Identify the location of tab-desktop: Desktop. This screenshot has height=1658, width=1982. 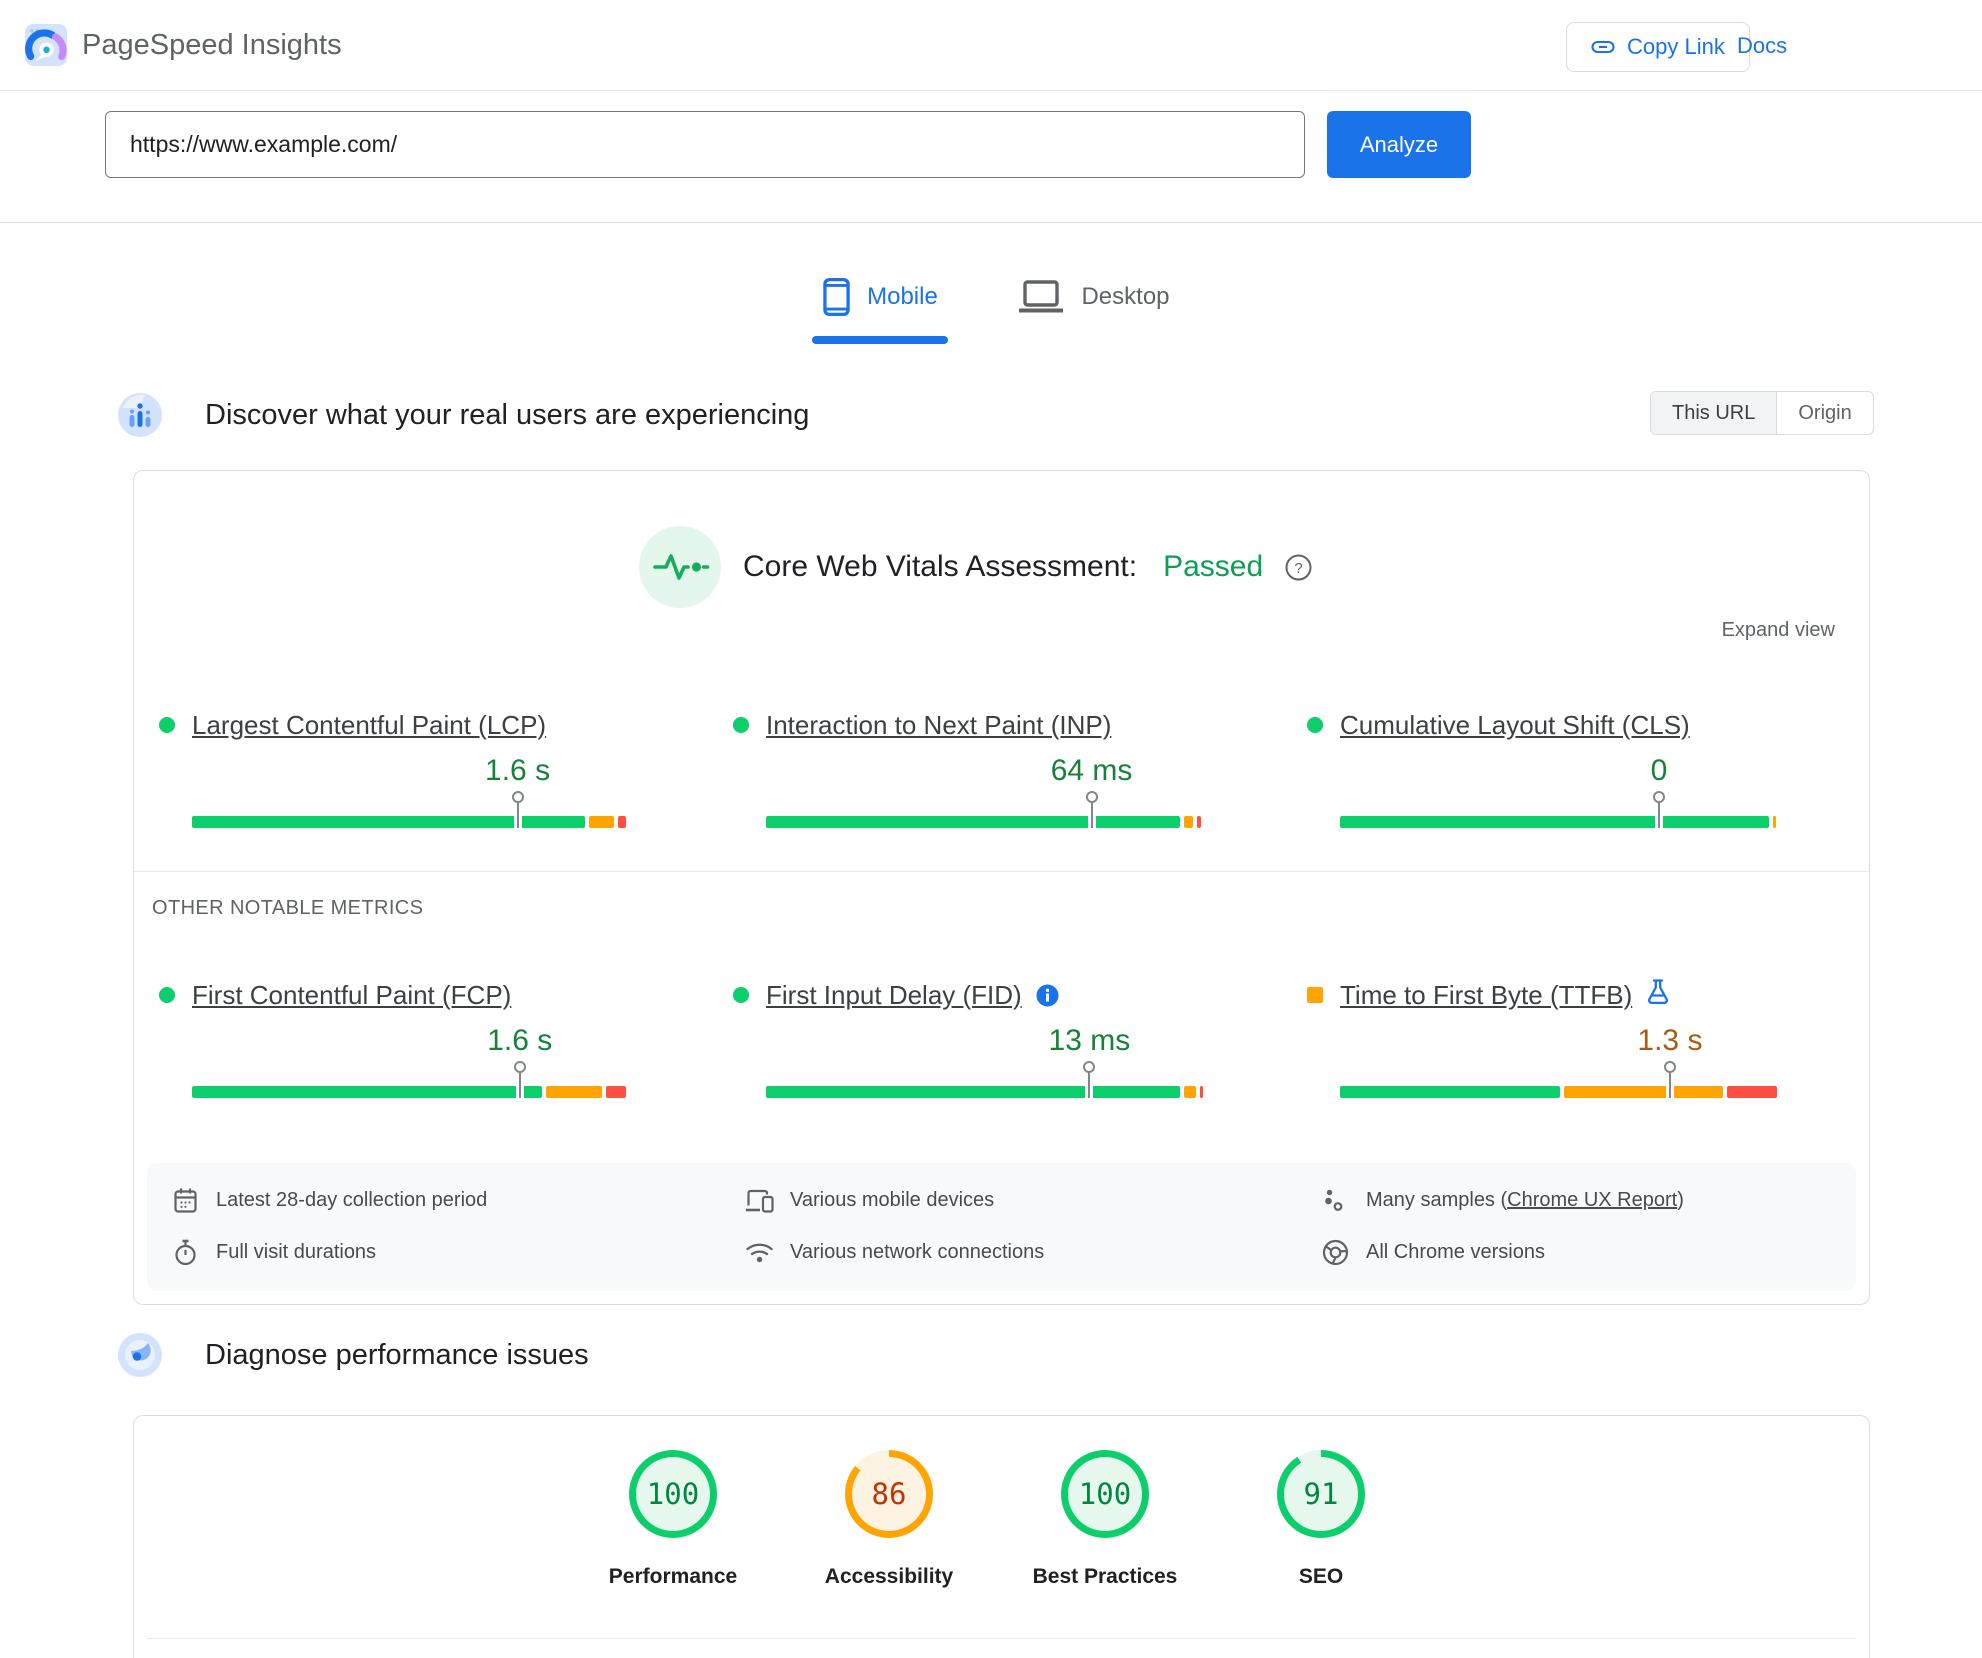
(1094, 307).